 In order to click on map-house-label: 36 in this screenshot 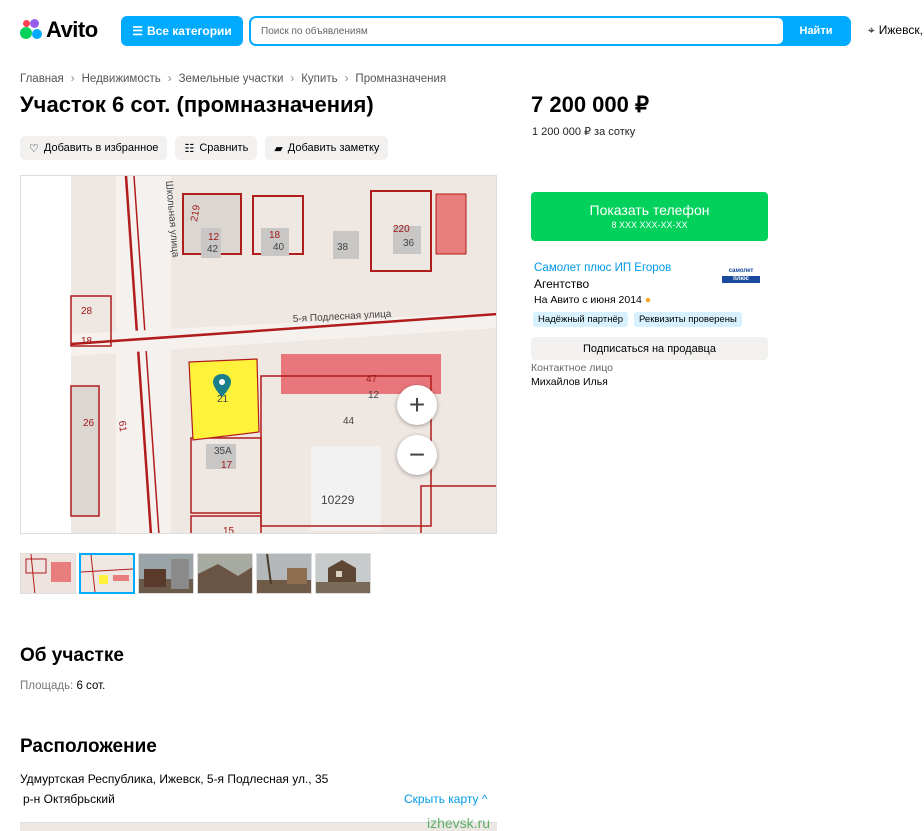, I will do `click(409, 243)`.